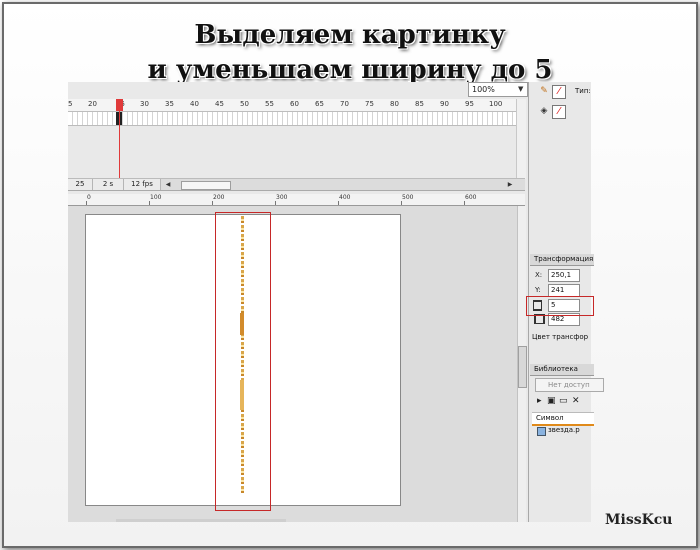 Image resolution: width=700 pixels, height=550 pixels. What do you see at coordinates (194, 104) in the screenshot?
I see `frame-number: 40` at bounding box center [194, 104].